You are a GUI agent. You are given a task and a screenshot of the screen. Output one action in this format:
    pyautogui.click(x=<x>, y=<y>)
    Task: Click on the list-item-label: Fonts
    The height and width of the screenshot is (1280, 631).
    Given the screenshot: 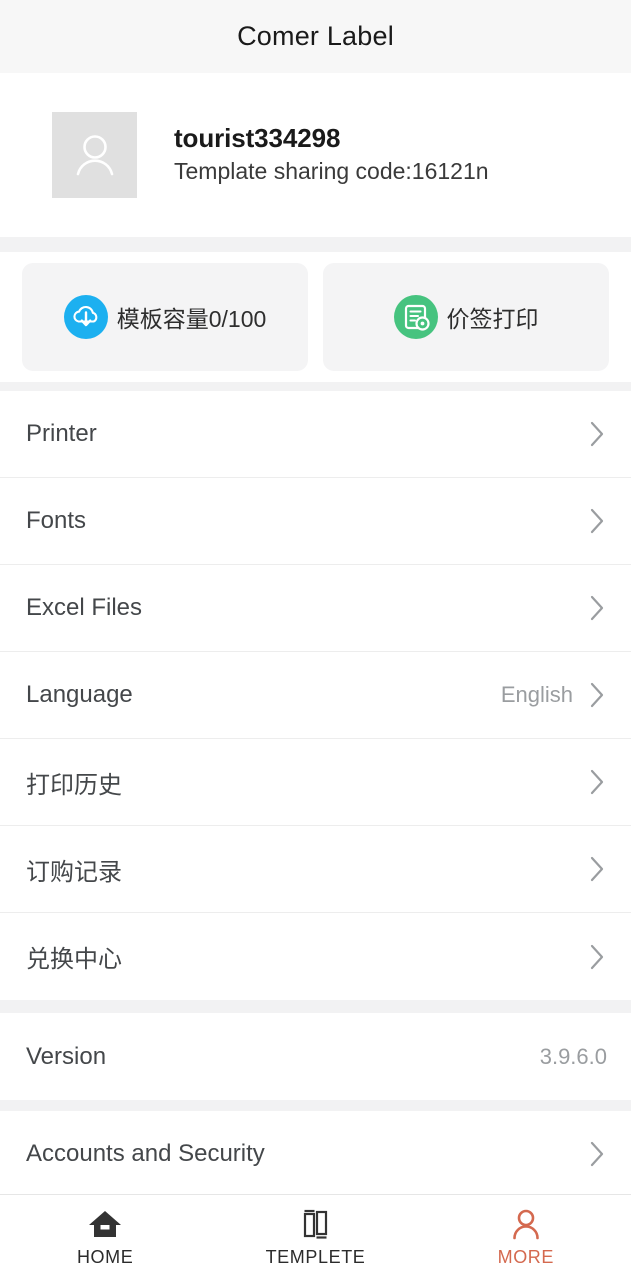 What is the action you would take?
    pyautogui.click(x=56, y=520)
    